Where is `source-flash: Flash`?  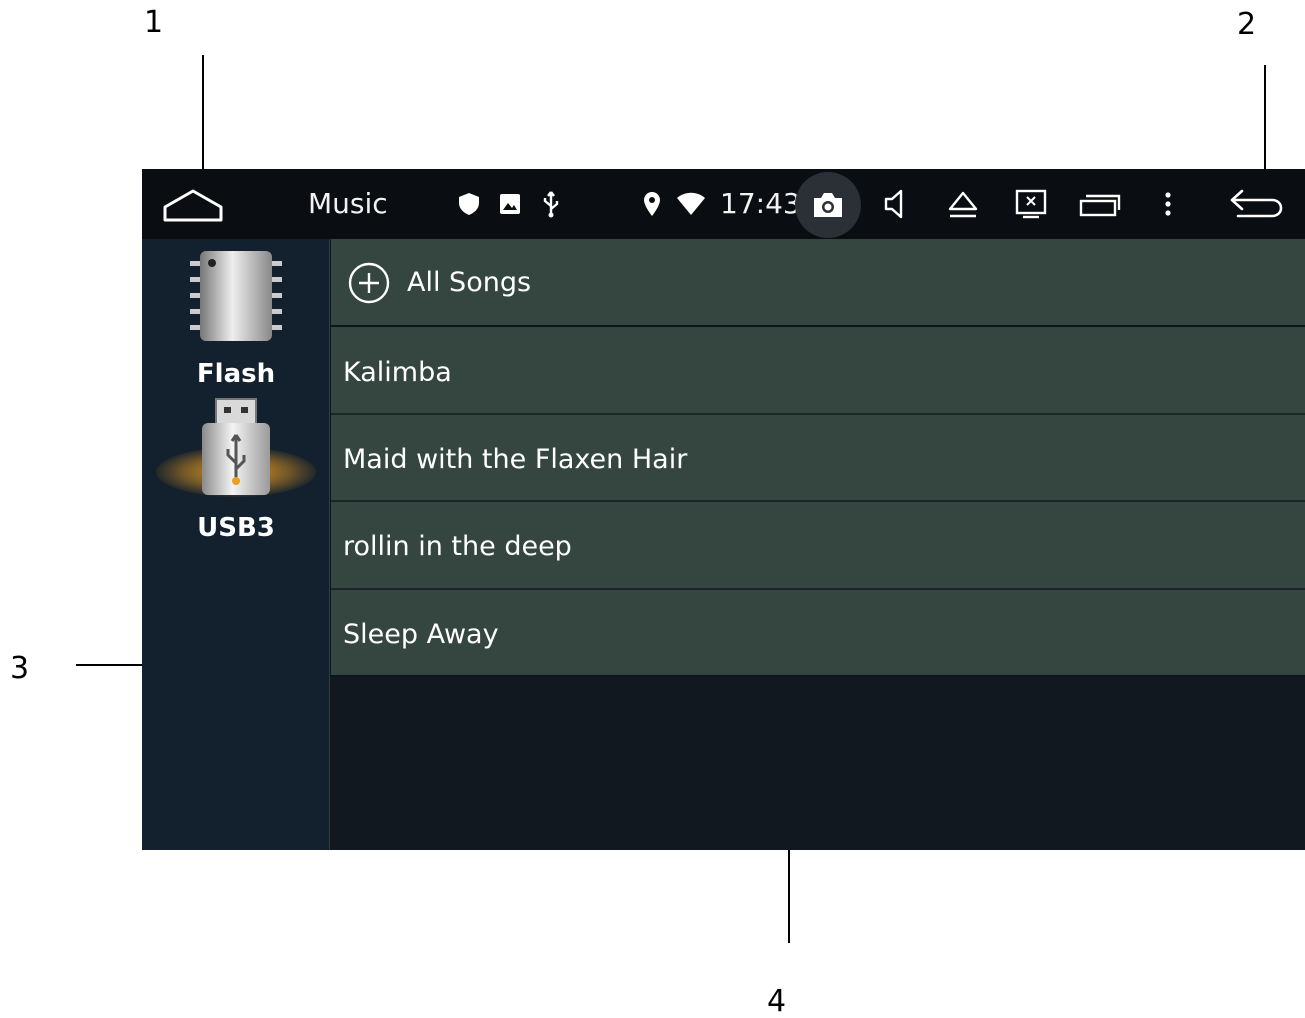
source-flash: Flash is located at coordinates (236, 318).